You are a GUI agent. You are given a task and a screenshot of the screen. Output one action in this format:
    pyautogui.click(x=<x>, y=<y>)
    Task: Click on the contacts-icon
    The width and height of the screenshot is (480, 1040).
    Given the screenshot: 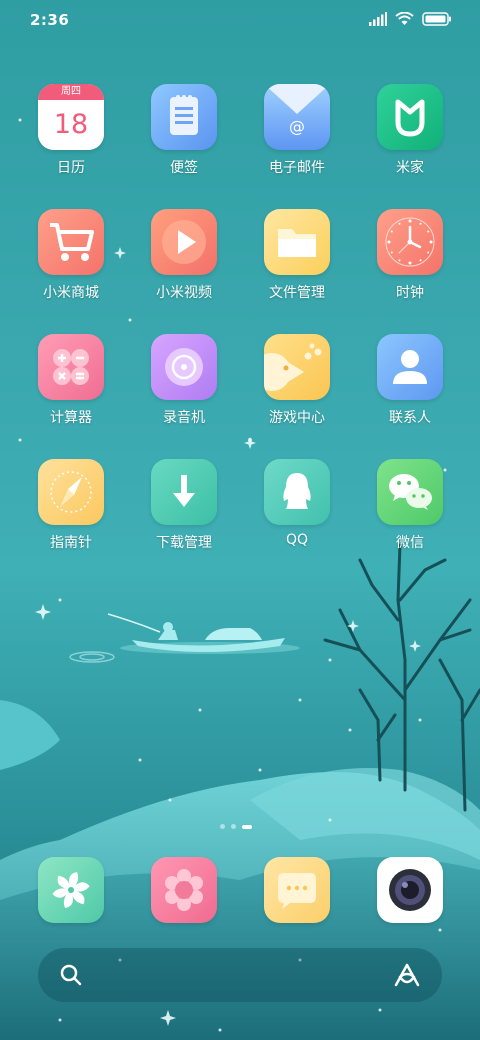 What is the action you would take?
    pyautogui.click(x=410, y=367)
    